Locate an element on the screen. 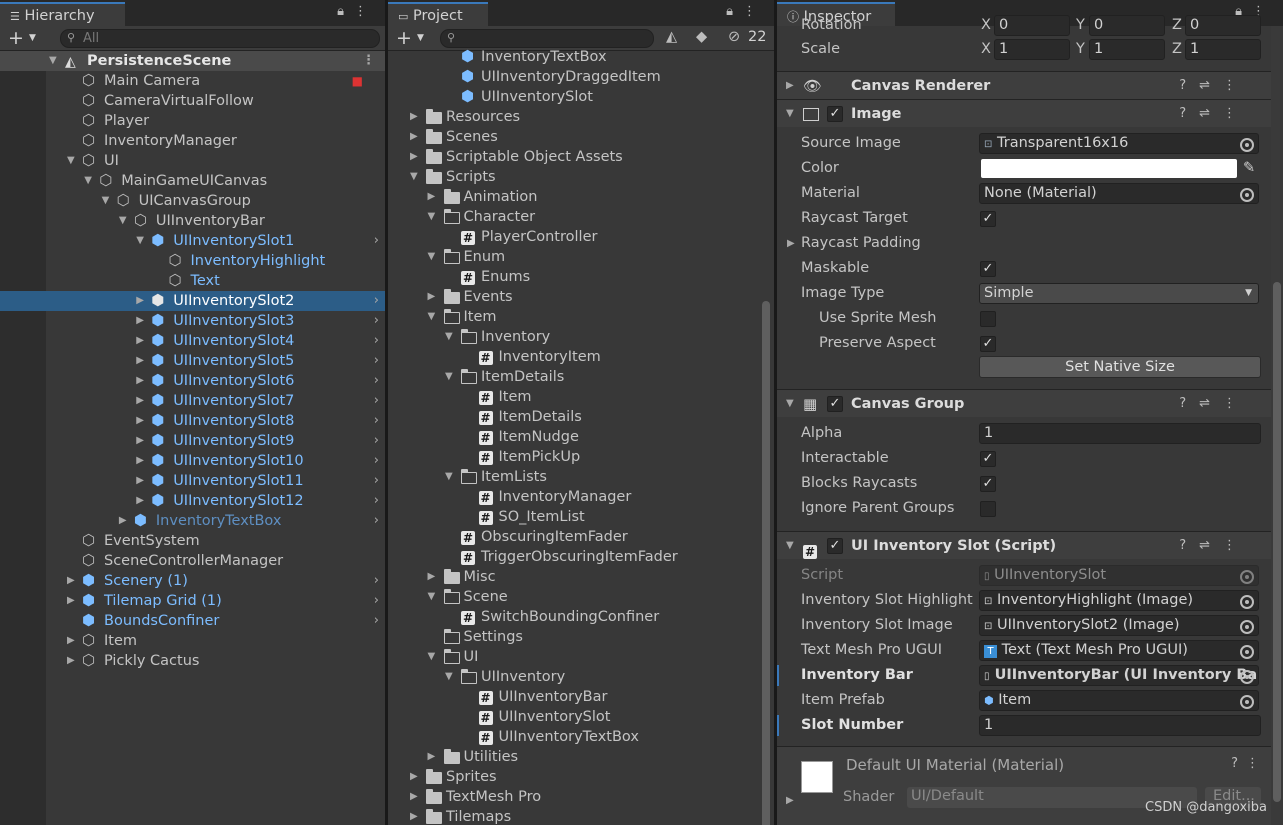 This screenshot has width=1283, height=825. canvas-group-enabled-checkbox: ✓ is located at coordinates (835, 404).